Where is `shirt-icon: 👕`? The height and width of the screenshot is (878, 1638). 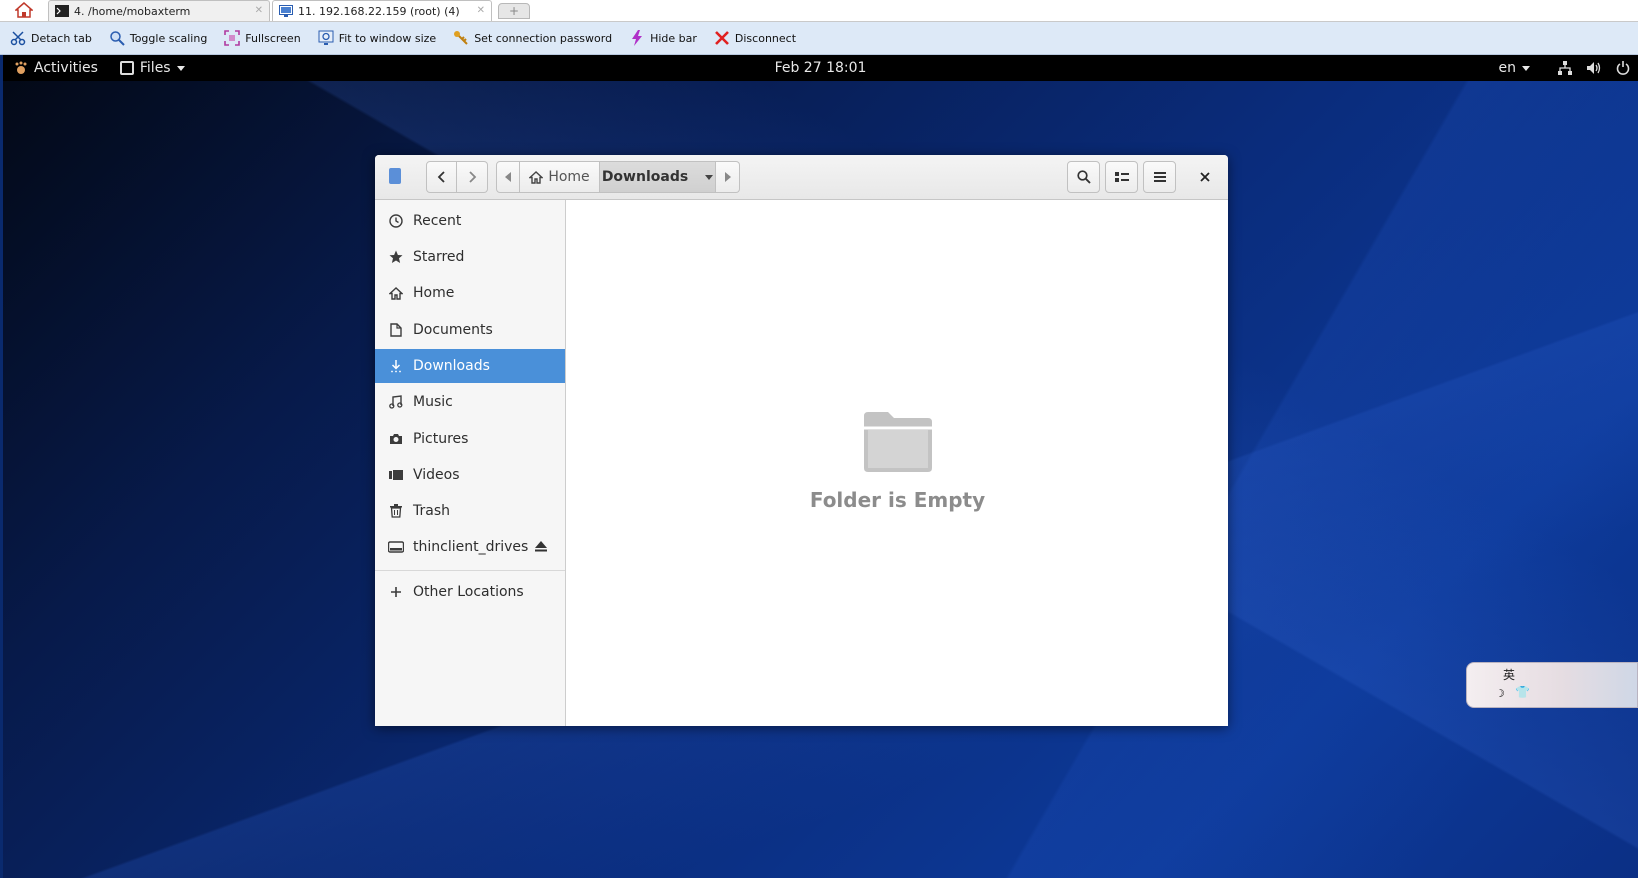
shirt-icon: 👕 is located at coordinates (1522, 692).